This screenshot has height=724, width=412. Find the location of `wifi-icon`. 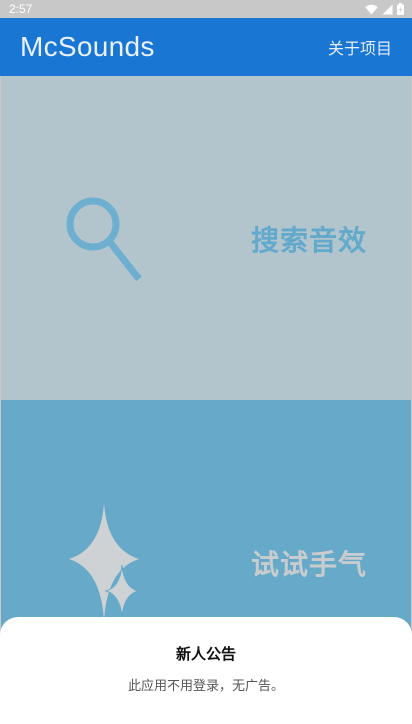

wifi-icon is located at coordinates (371, 9).